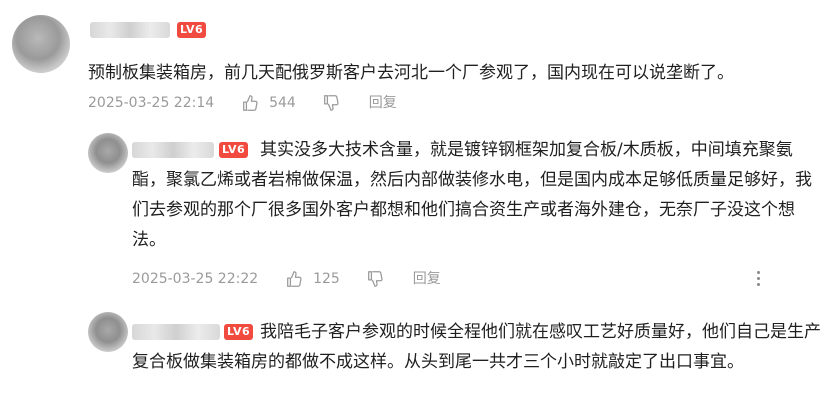 This screenshot has width=831, height=417. Describe the element at coordinates (130, 30) in the screenshot. I see `username-redacted` at that location.